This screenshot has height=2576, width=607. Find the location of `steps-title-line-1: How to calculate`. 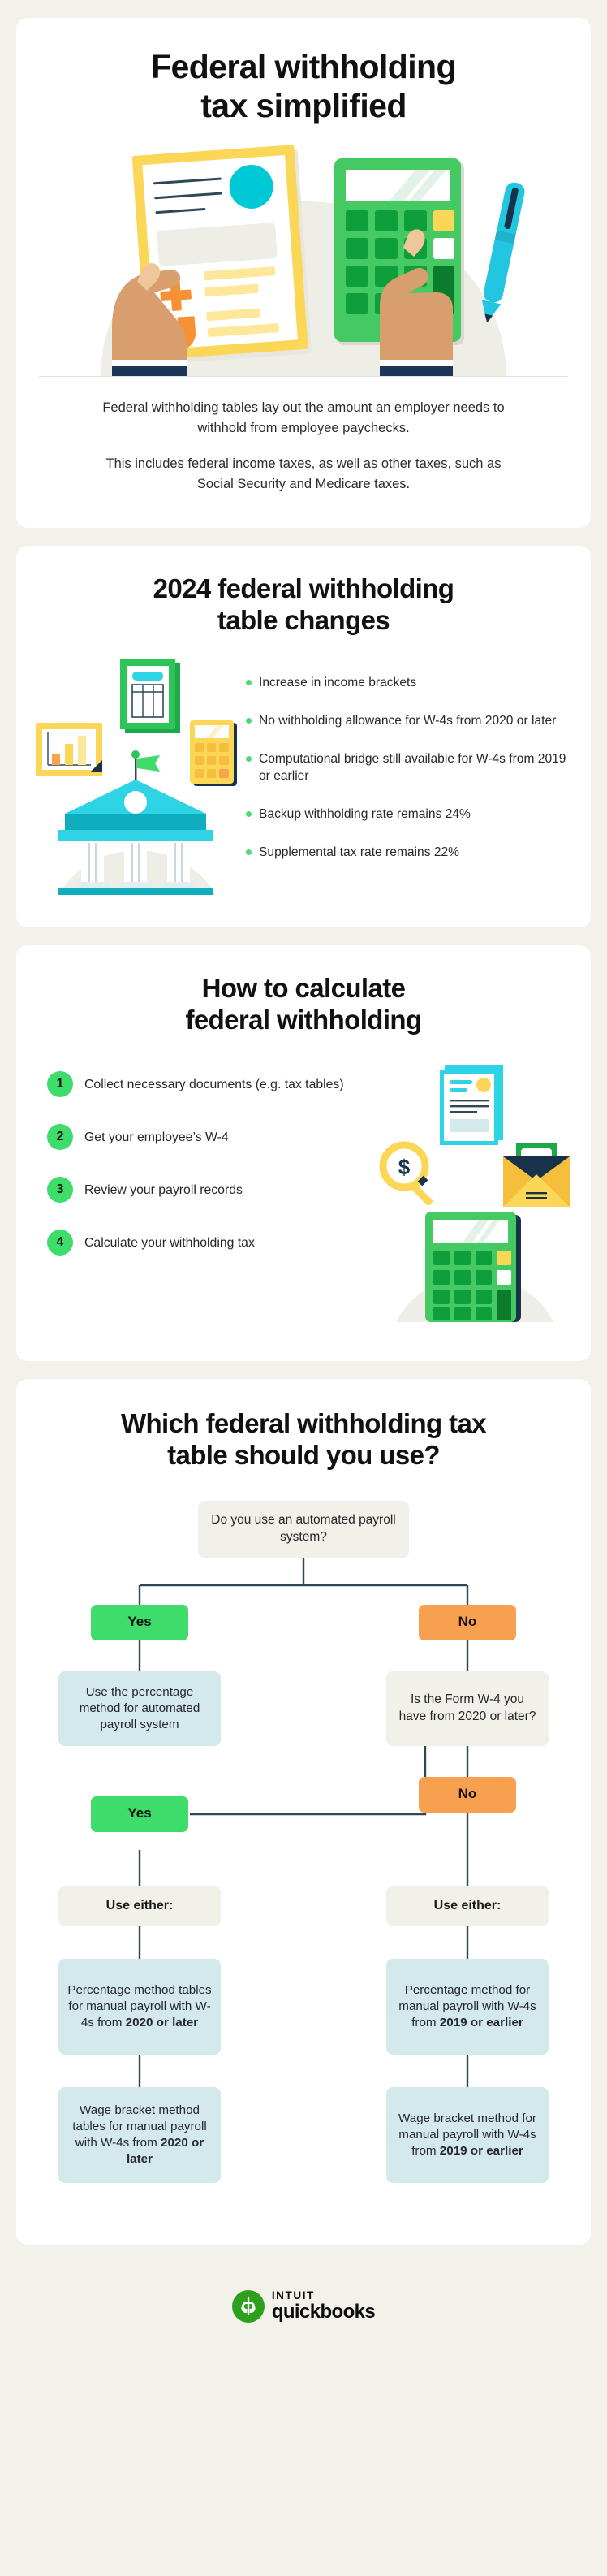

steps-title-line-1: How to calculate is located at coordinates (303, 988).